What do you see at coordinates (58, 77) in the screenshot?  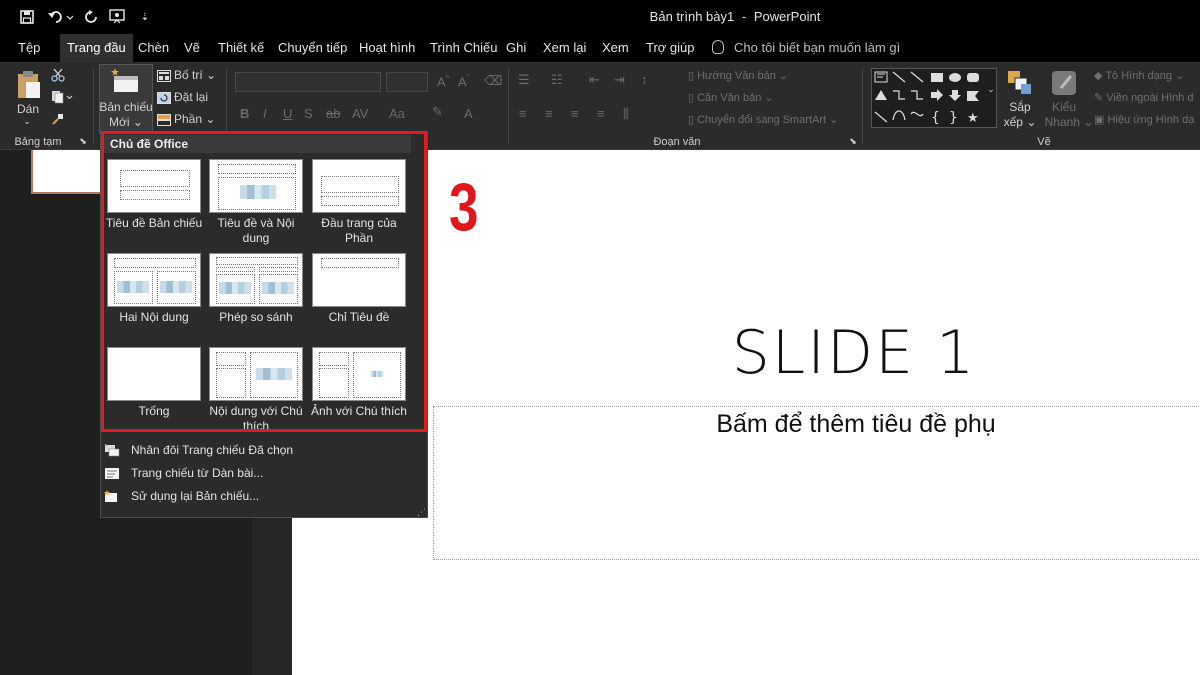 I see `cut-icon` at bounding box center [58, 77].